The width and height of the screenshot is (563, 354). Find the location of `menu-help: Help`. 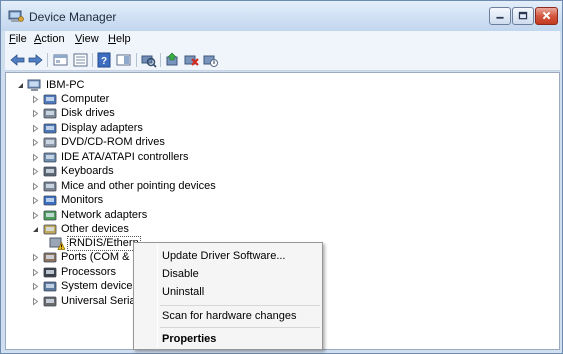

menu-help: Help is located at coordinates (119, 39).